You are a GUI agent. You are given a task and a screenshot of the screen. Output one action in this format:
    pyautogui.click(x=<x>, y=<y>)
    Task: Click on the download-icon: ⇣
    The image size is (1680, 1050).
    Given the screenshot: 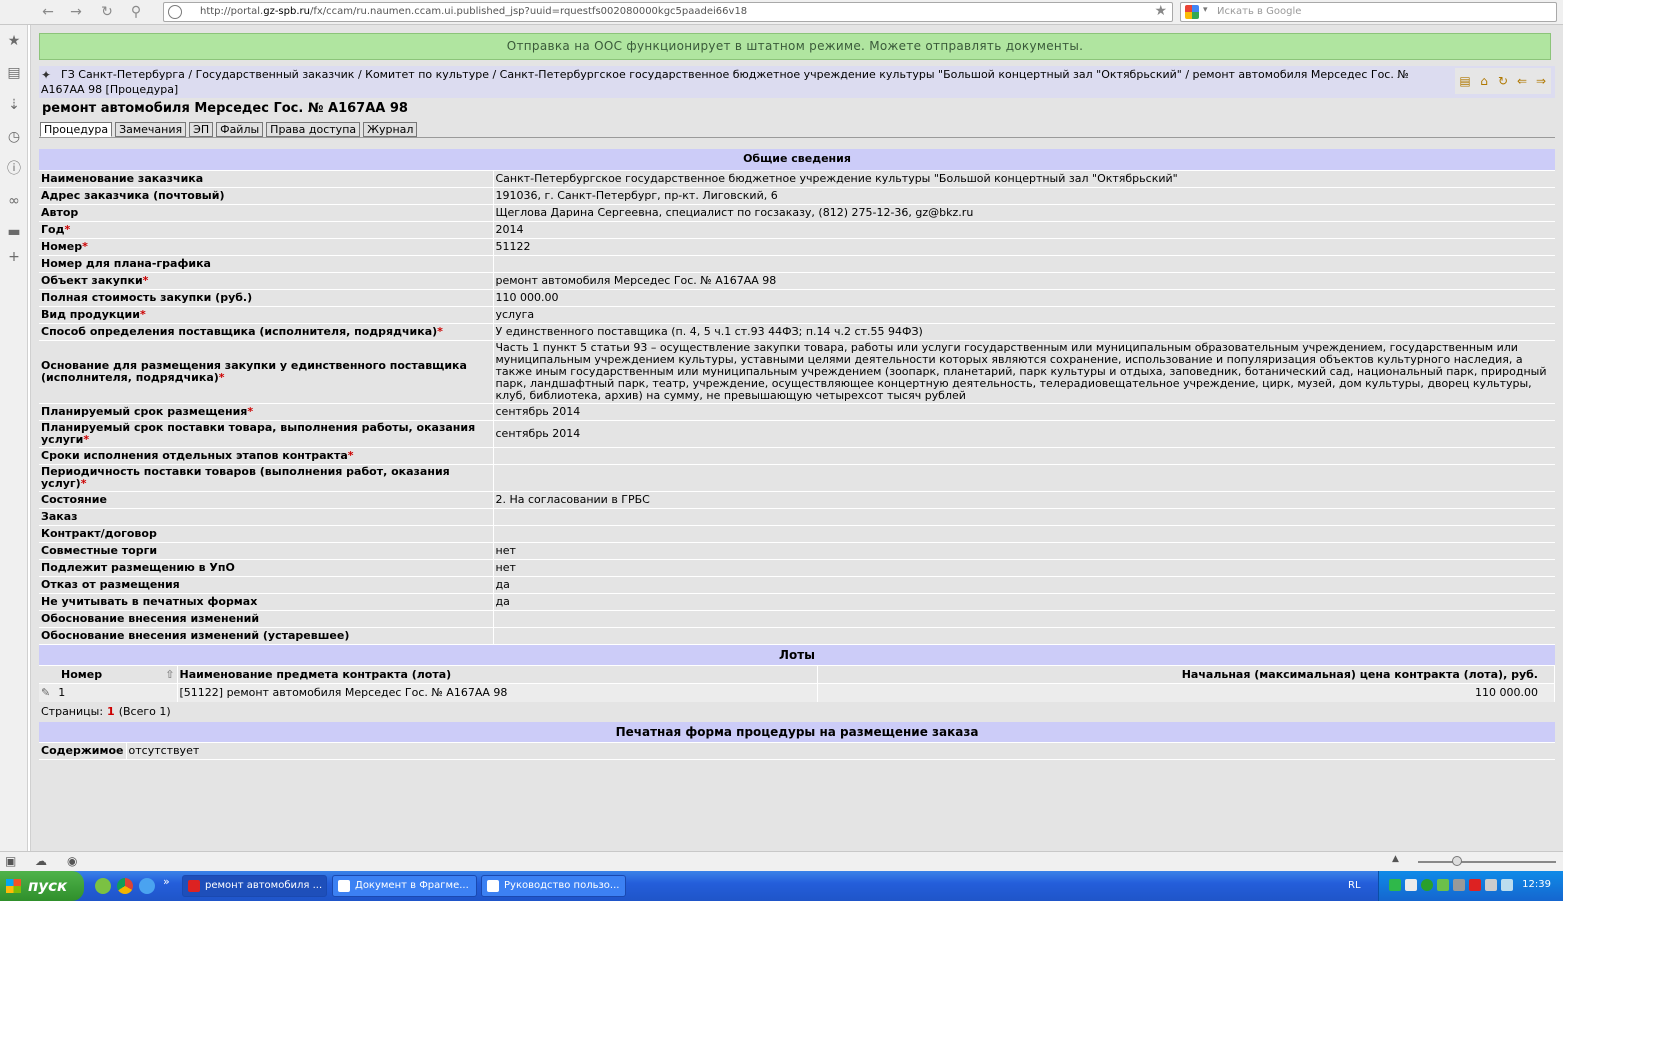 What is the action you would take?
    pyautogui.click(x=14, y=105)
    